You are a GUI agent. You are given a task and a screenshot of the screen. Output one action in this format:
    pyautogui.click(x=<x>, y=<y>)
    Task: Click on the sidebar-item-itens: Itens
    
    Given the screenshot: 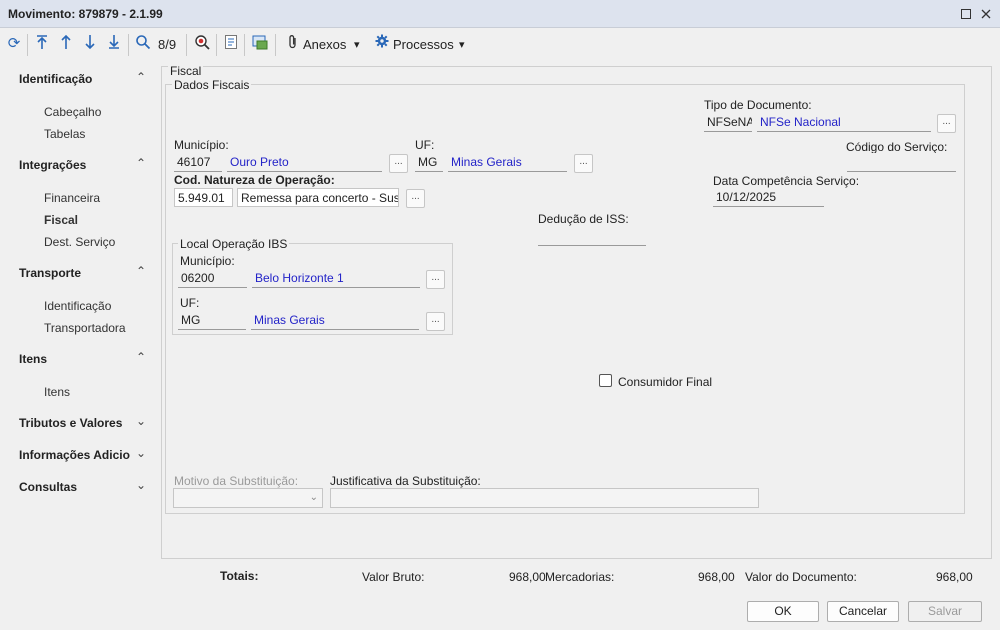 What is the action you would take?
    pyautogui.click(x=57, y=392)
    